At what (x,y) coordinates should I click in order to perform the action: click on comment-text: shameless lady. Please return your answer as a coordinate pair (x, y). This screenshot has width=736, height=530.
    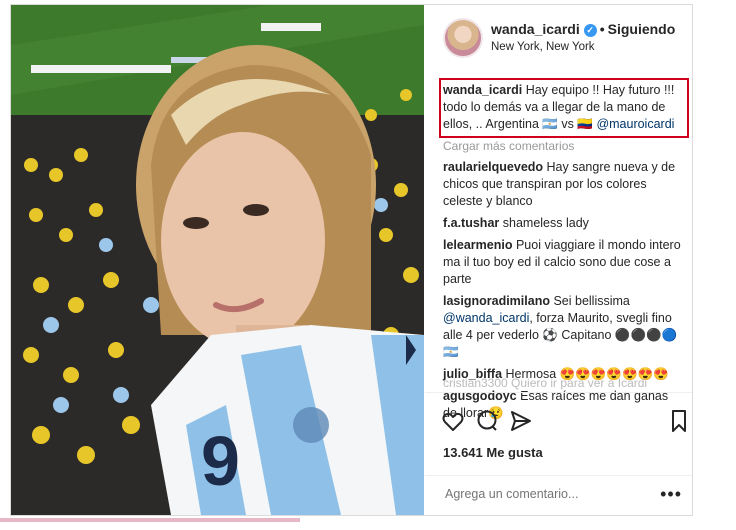
    Looking at the image, I should click on (545, 223).